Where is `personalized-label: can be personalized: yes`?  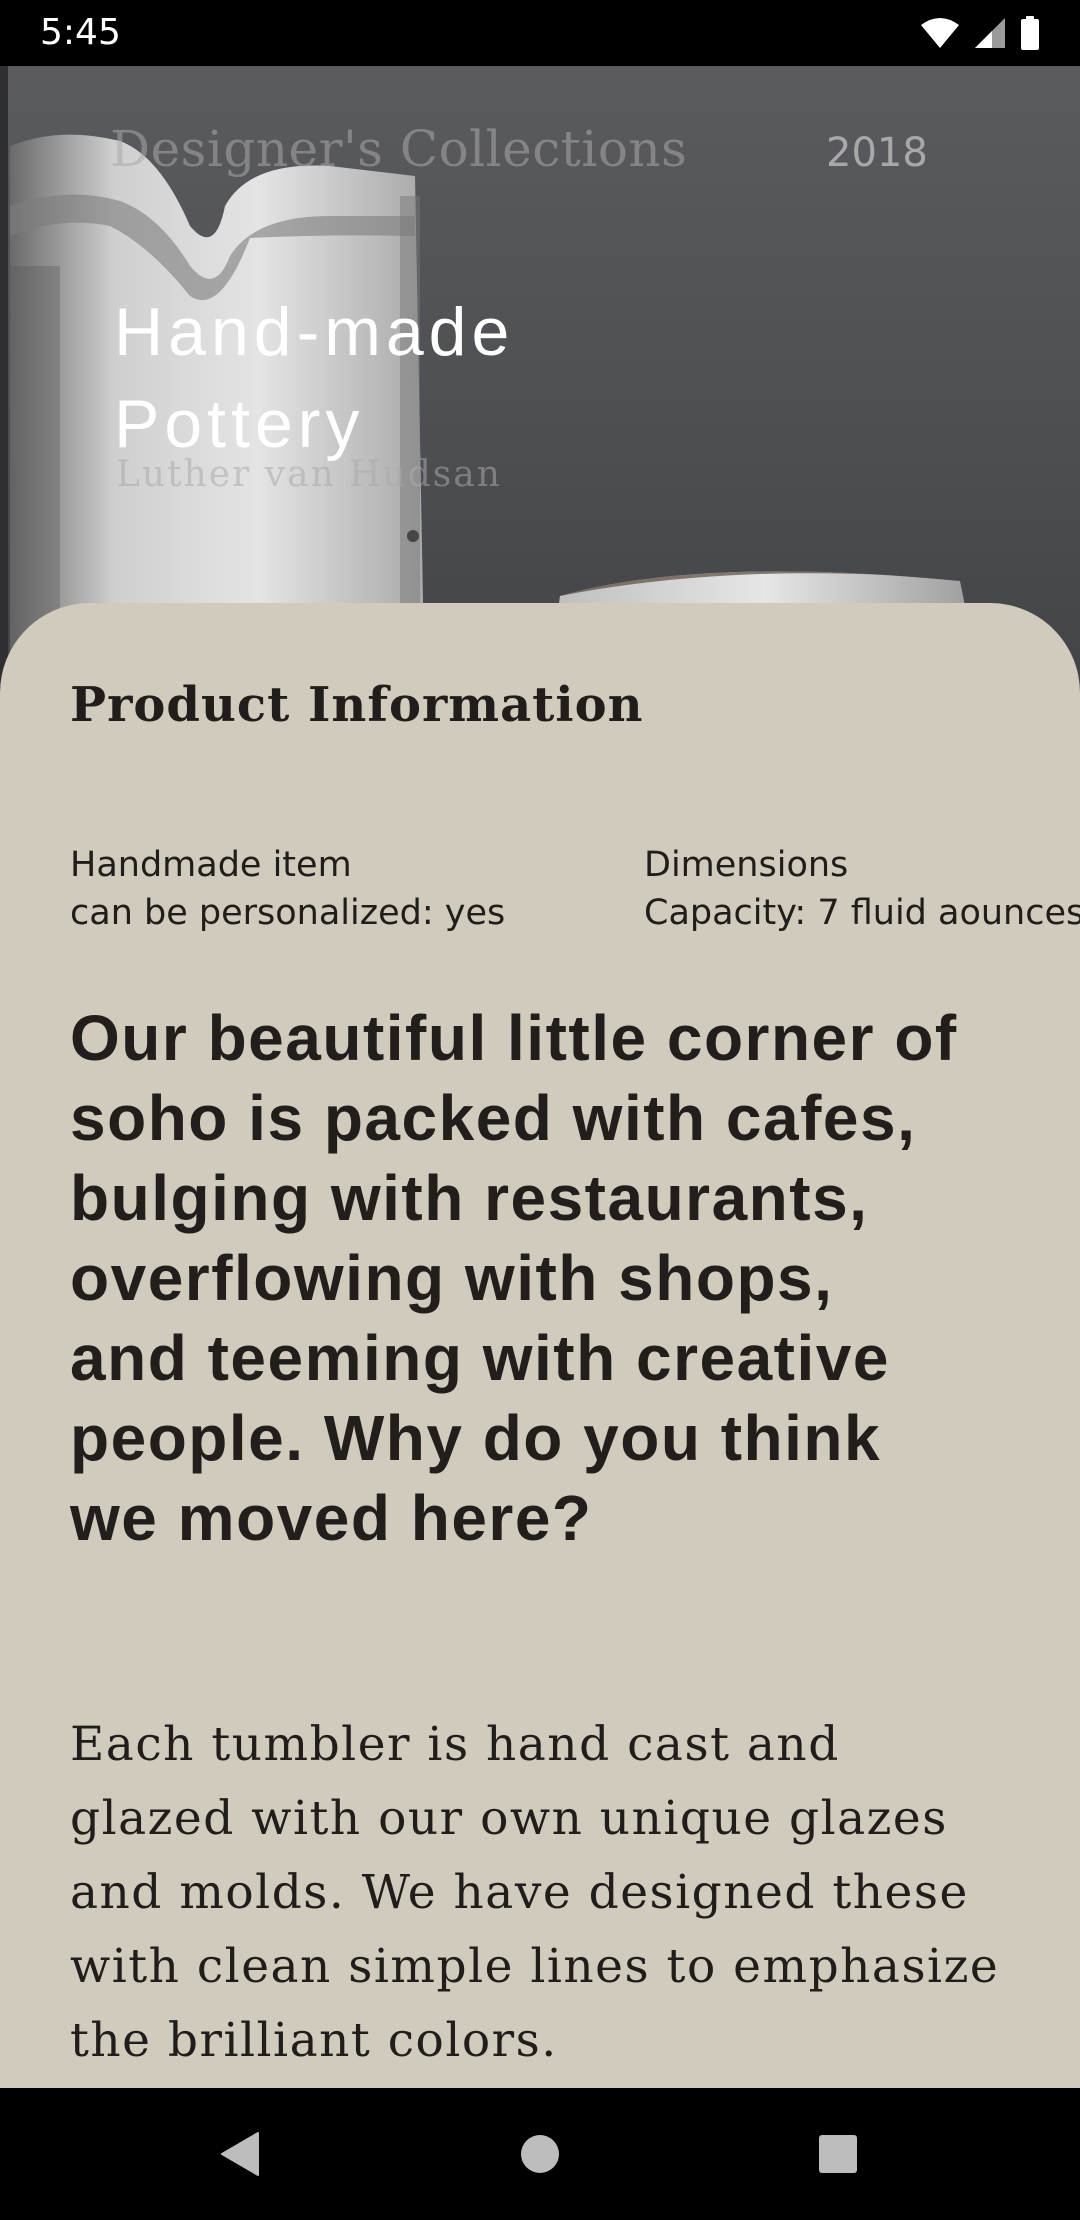
personalized-label: can be personalized: yes is located at coordinates (288, 913).